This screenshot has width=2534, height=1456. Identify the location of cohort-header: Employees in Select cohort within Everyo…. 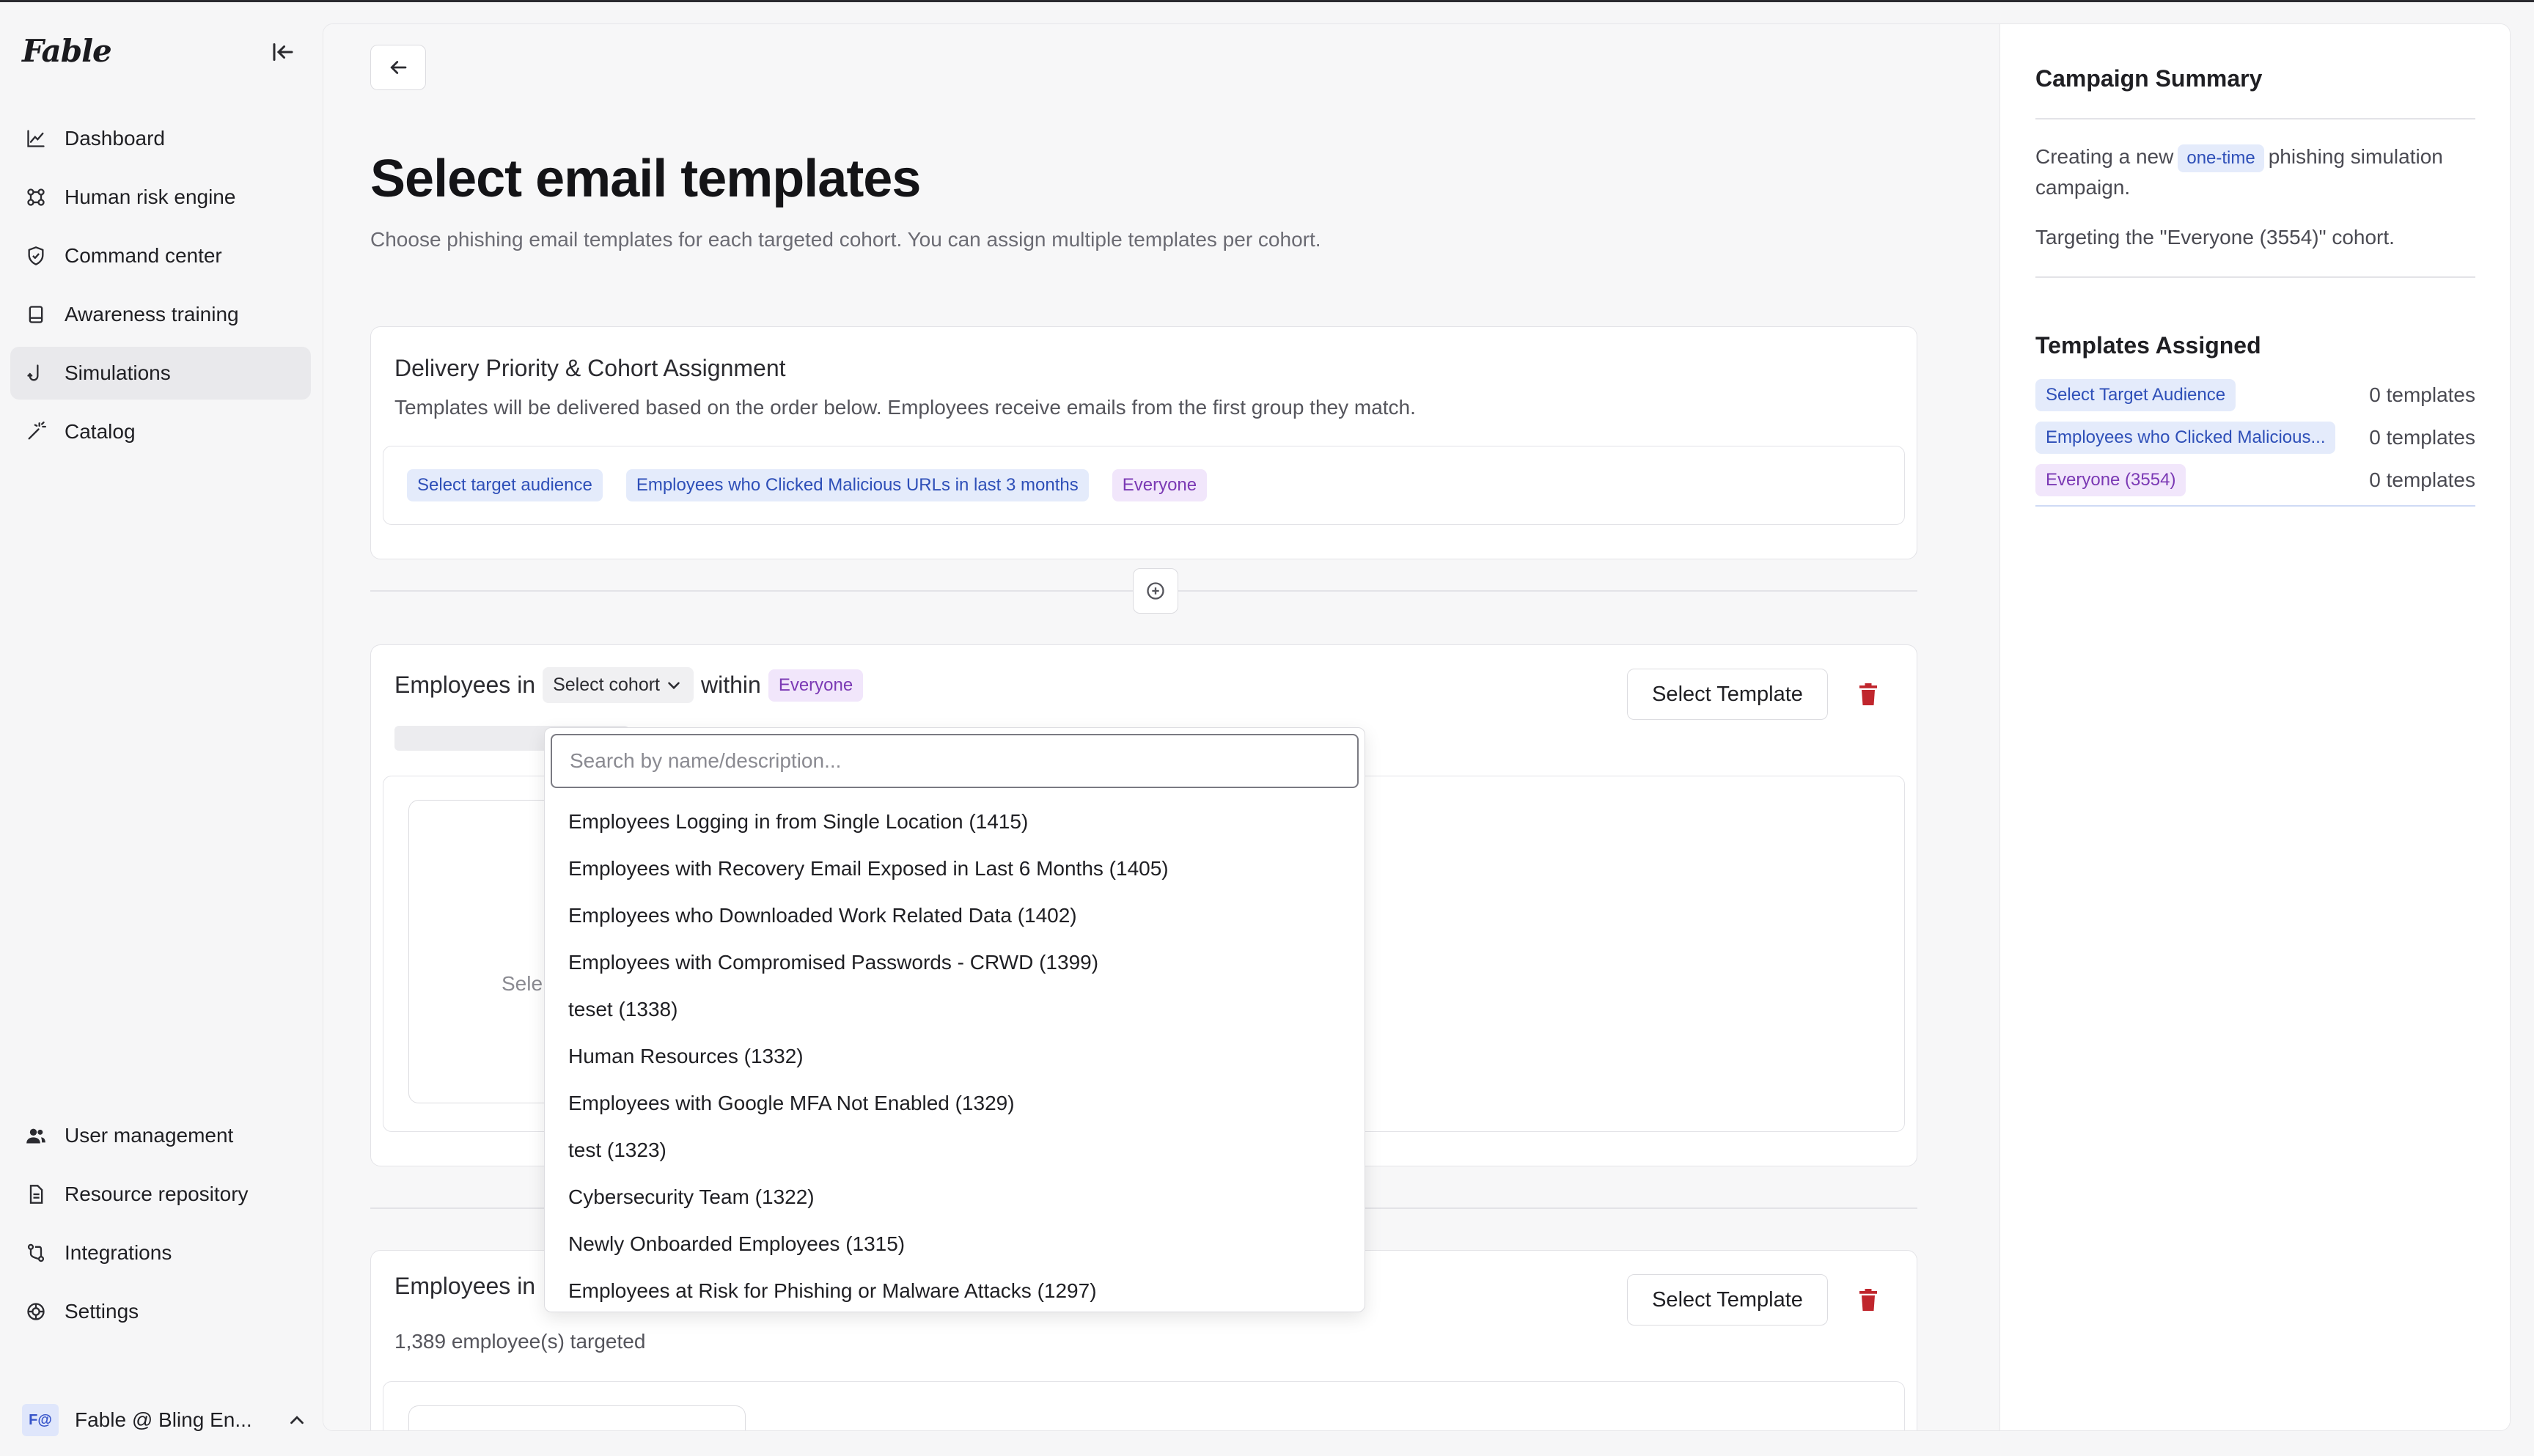
(629, 685).